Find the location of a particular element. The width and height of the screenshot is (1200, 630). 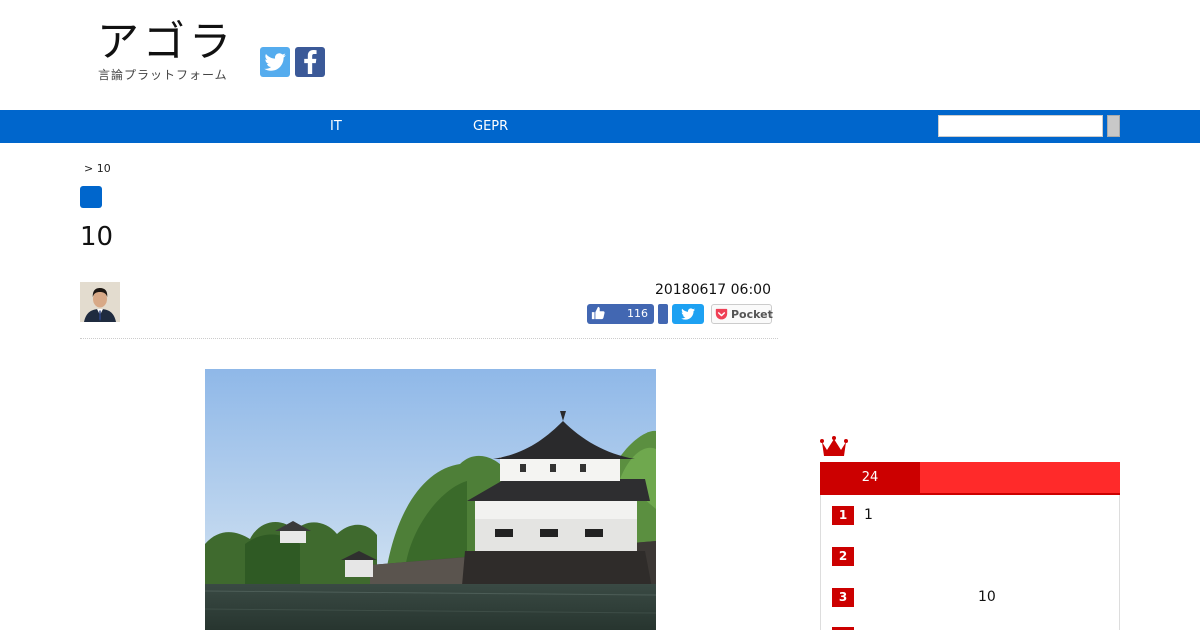

category-badge is located at coordinates (91, 197).